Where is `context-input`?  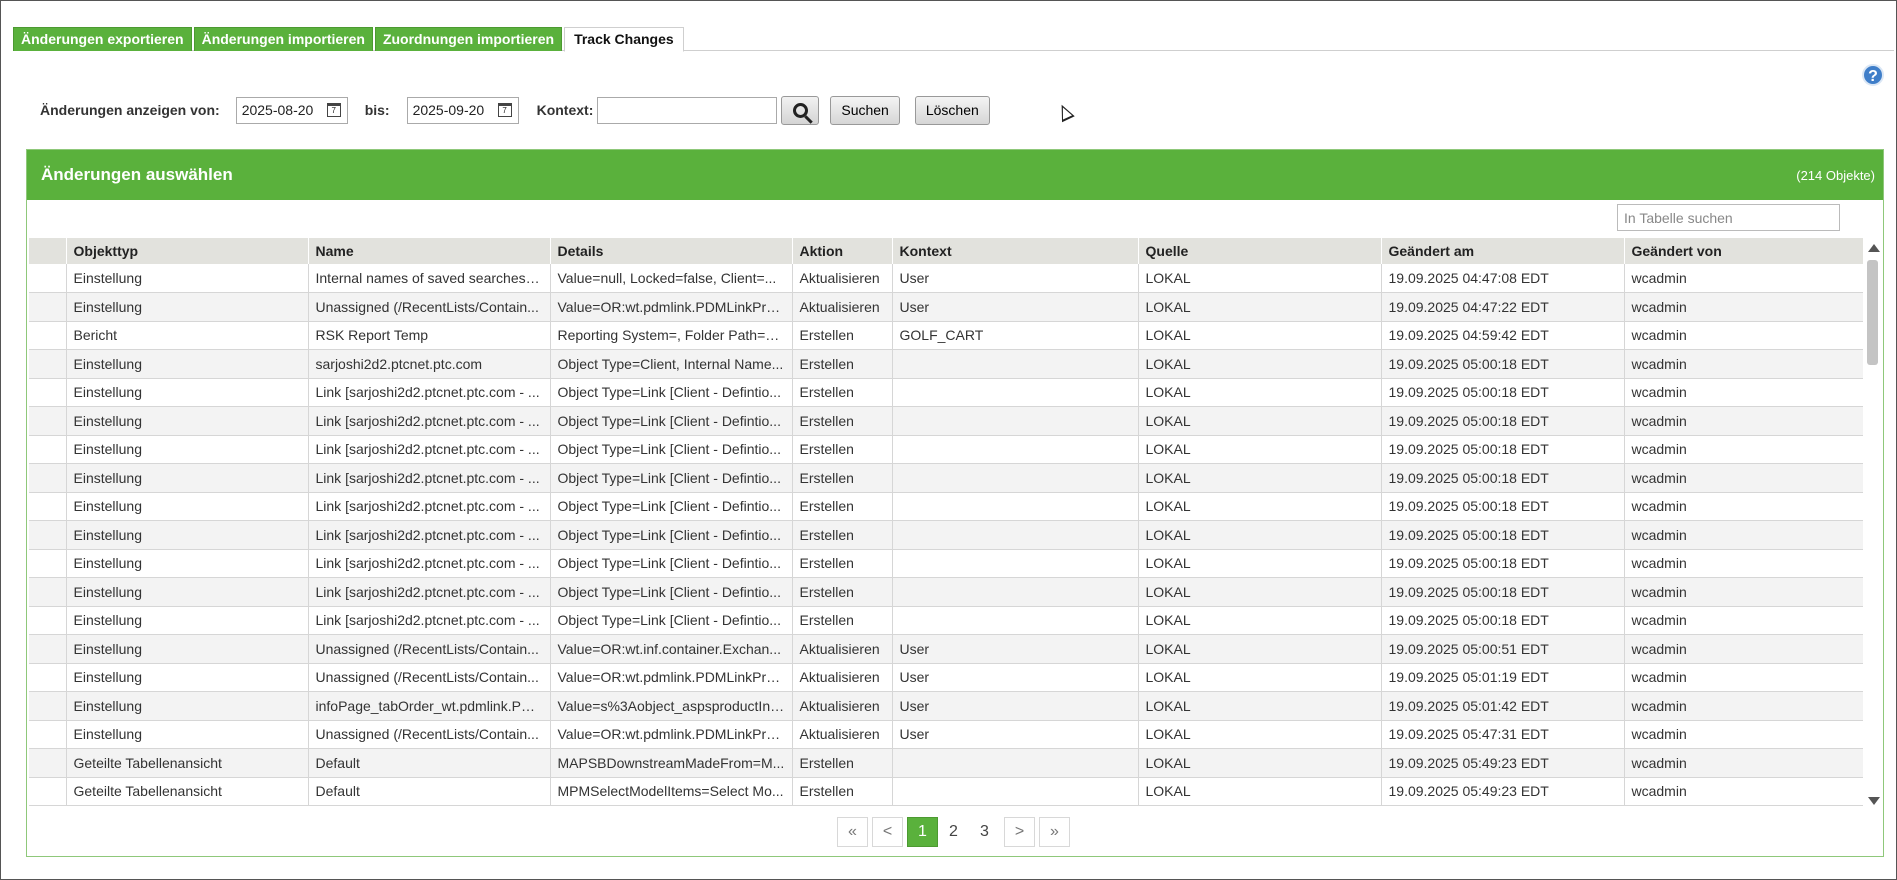
context-input is located at coordinates (687, 110).